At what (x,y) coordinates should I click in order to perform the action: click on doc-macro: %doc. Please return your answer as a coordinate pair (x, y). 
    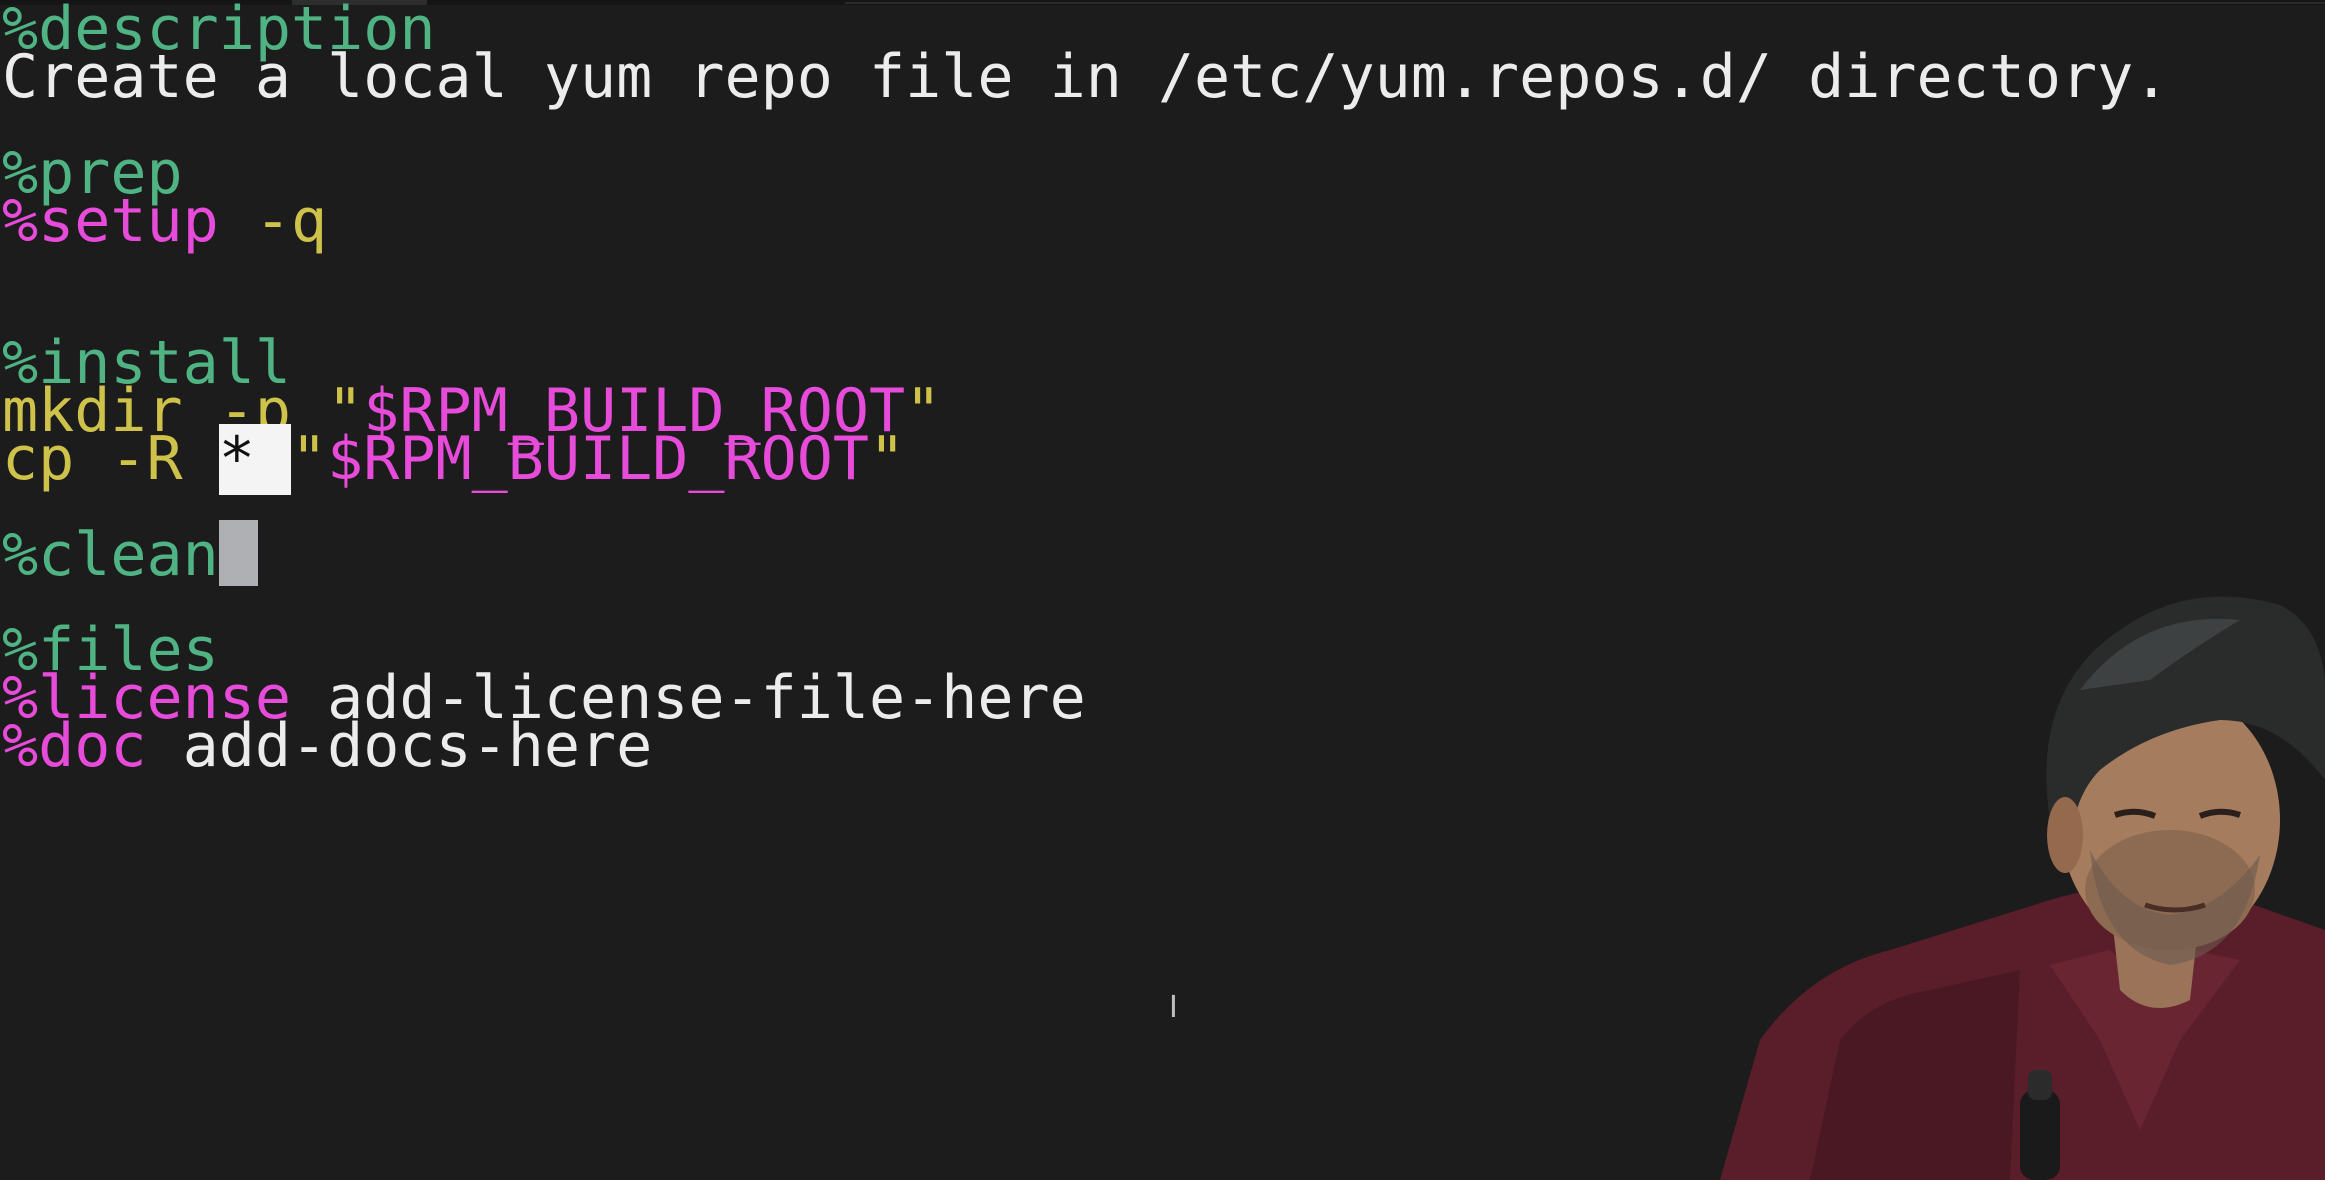
    Looking at the image, I should click on (74, 746).